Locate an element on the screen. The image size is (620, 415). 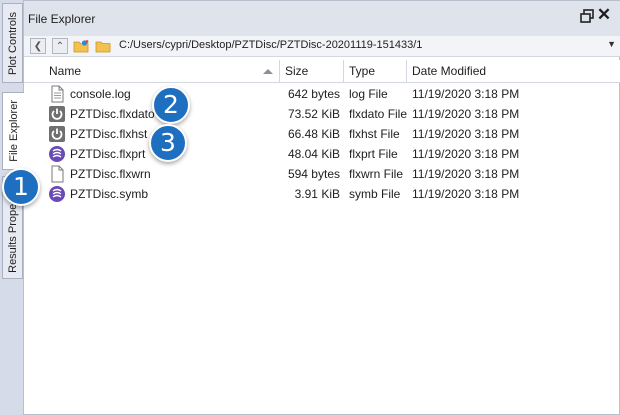
tab-file-explorer-label: File Explorer is located at coordinates (14, 131).